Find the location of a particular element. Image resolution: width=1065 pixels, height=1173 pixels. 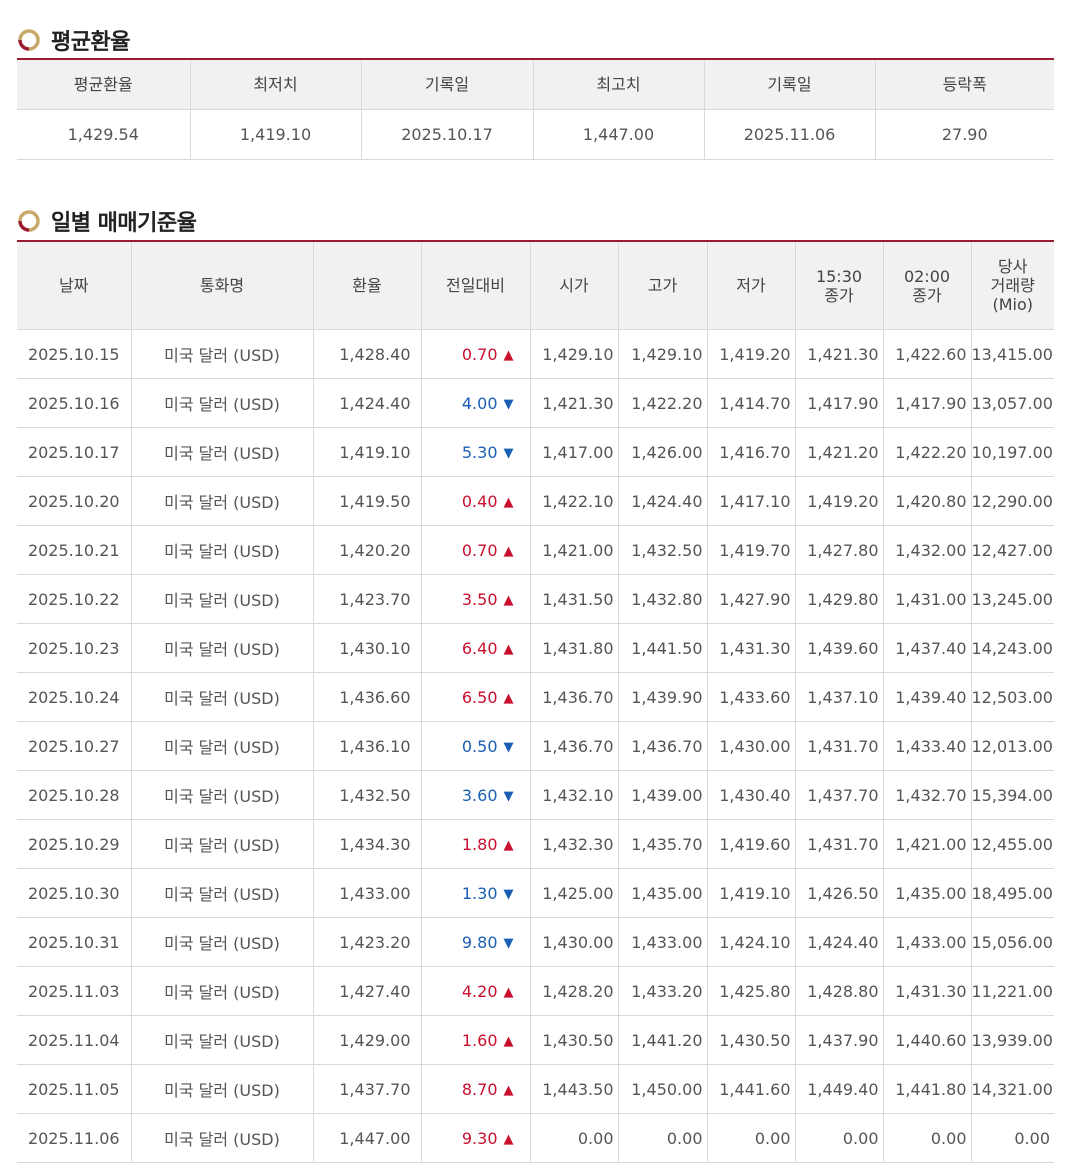

low-cell: 1,419.10 is located at coordinates (750, 893).